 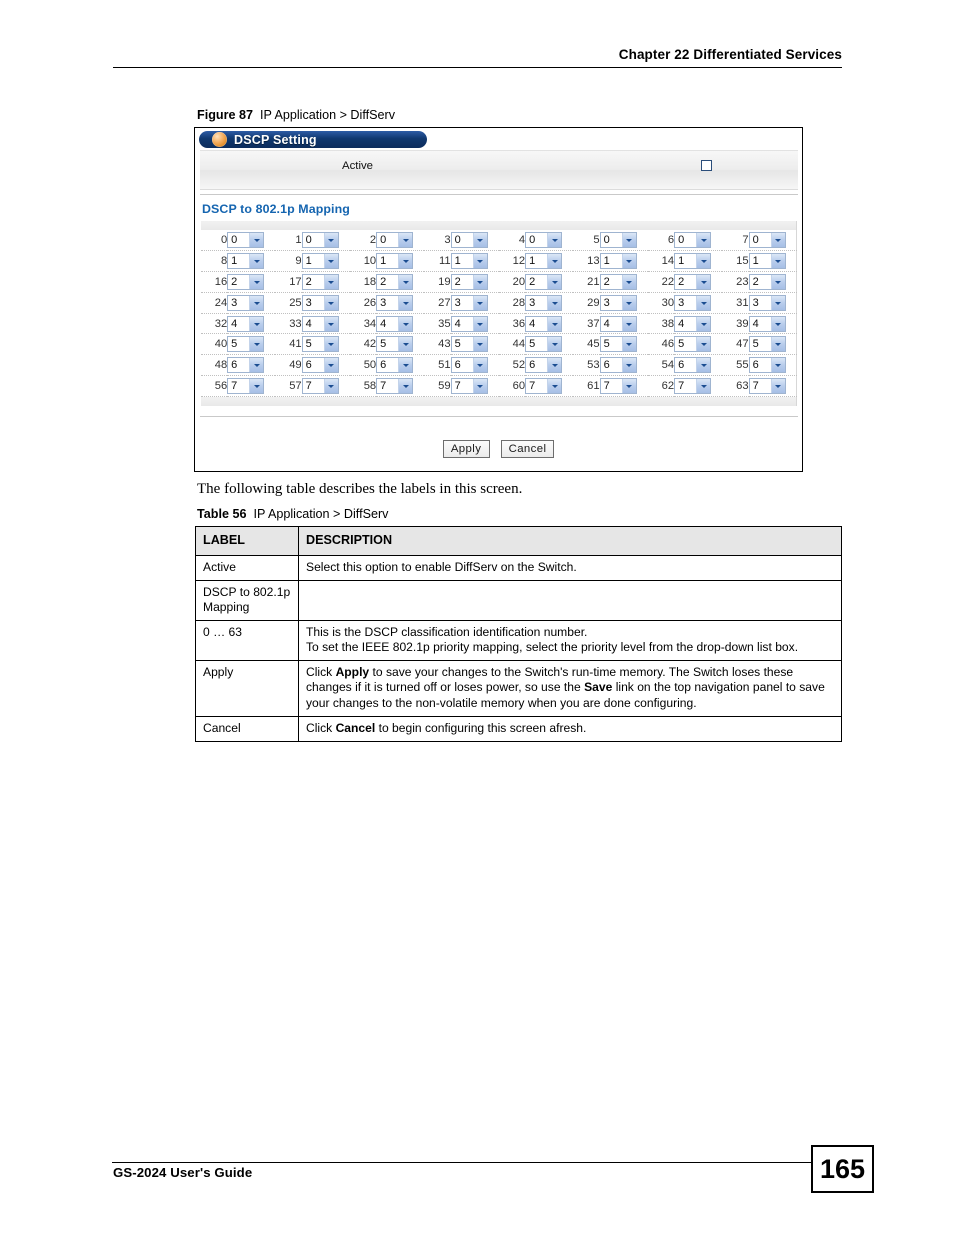 What do you see at coordinates (706, 165) in the screenshot?
I see `active-checkbox` at bounding box center [706, 165].